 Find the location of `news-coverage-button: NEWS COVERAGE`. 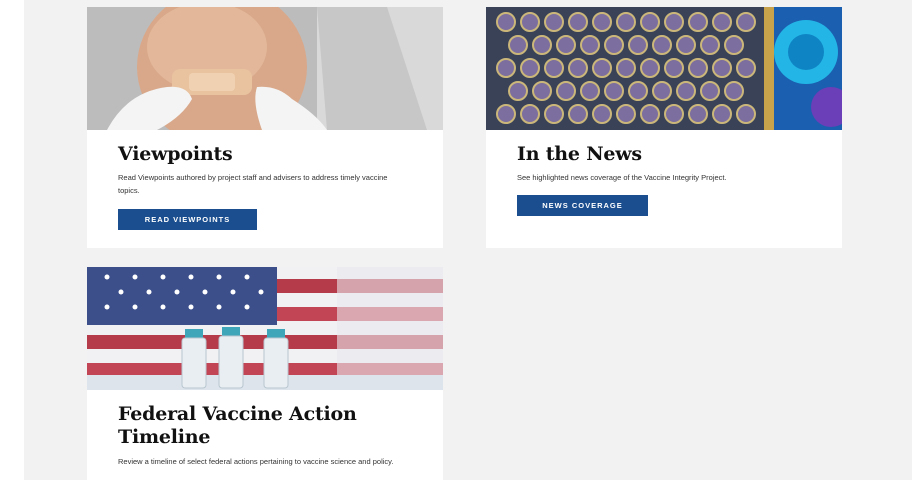

news-coverage-button: NEWS COVERAGE is located at coordinates (582, 205).